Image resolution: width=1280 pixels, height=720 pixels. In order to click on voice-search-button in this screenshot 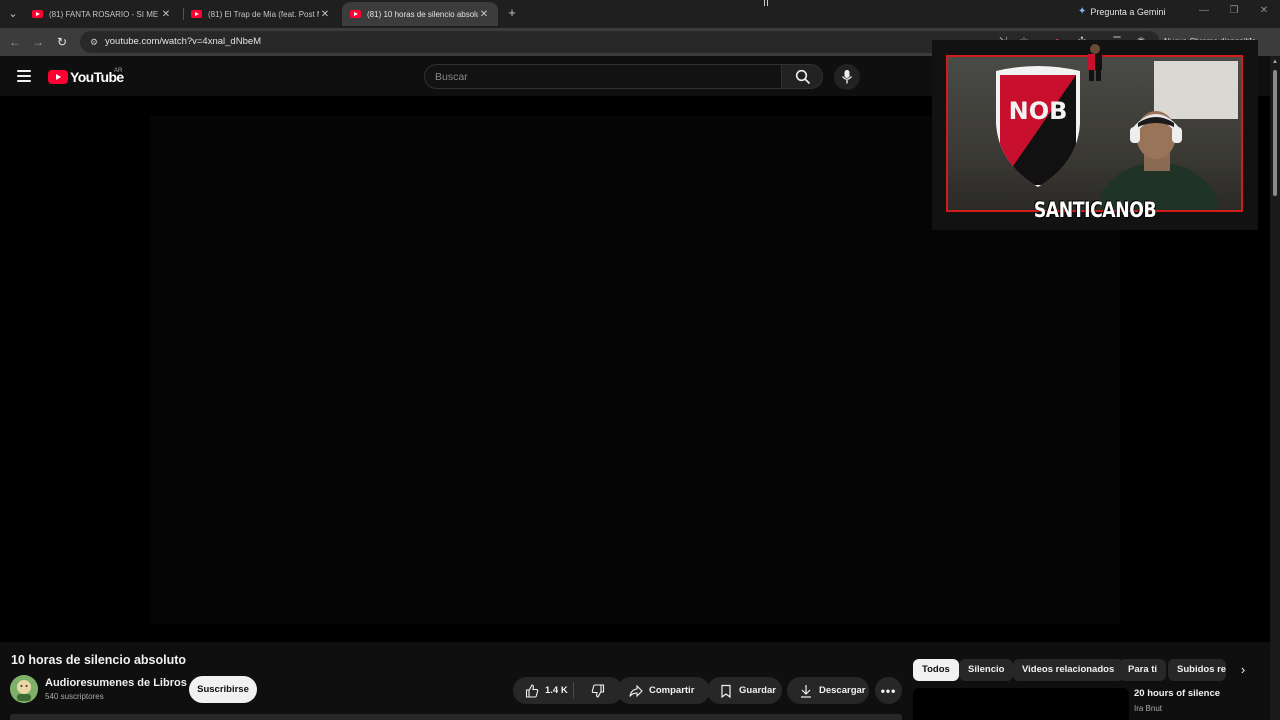, I will do `click(847, 77)`.